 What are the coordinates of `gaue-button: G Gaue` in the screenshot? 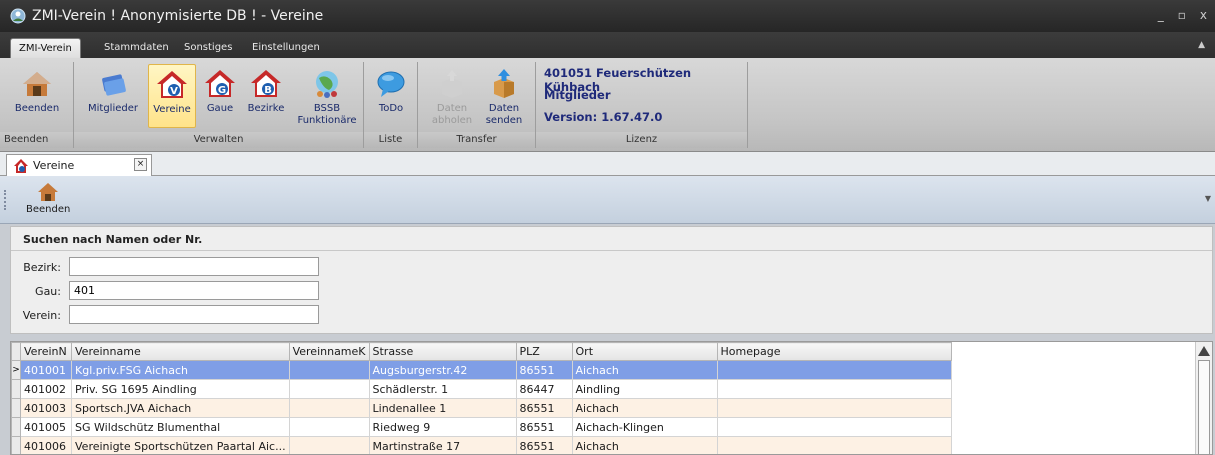 It's located at (220, 96).